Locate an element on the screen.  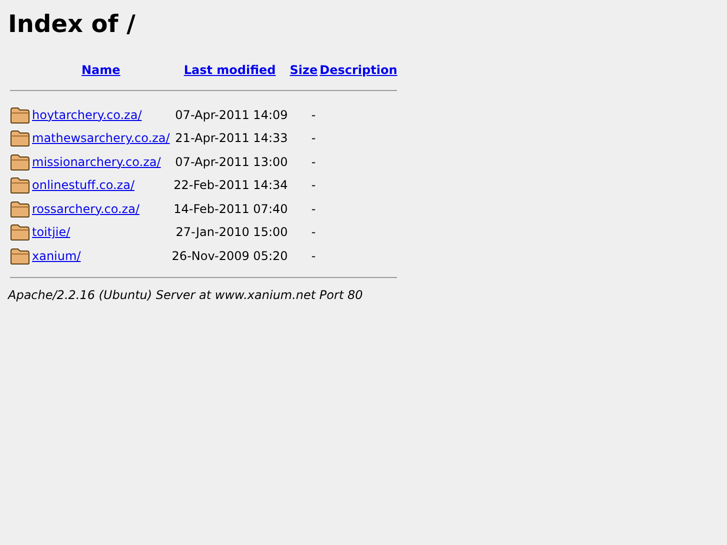
folder-link: mathewsarchery.co.za/ is located at coordinates (101, 138).